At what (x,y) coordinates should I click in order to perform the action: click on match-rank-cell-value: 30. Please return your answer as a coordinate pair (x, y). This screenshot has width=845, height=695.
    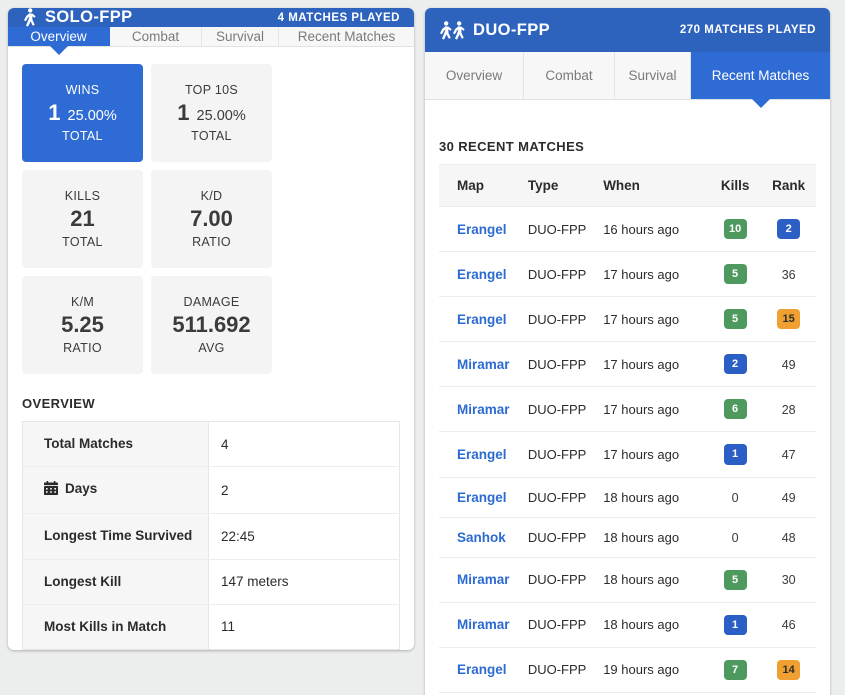
    Looking at the image, I should click on (788, 580).